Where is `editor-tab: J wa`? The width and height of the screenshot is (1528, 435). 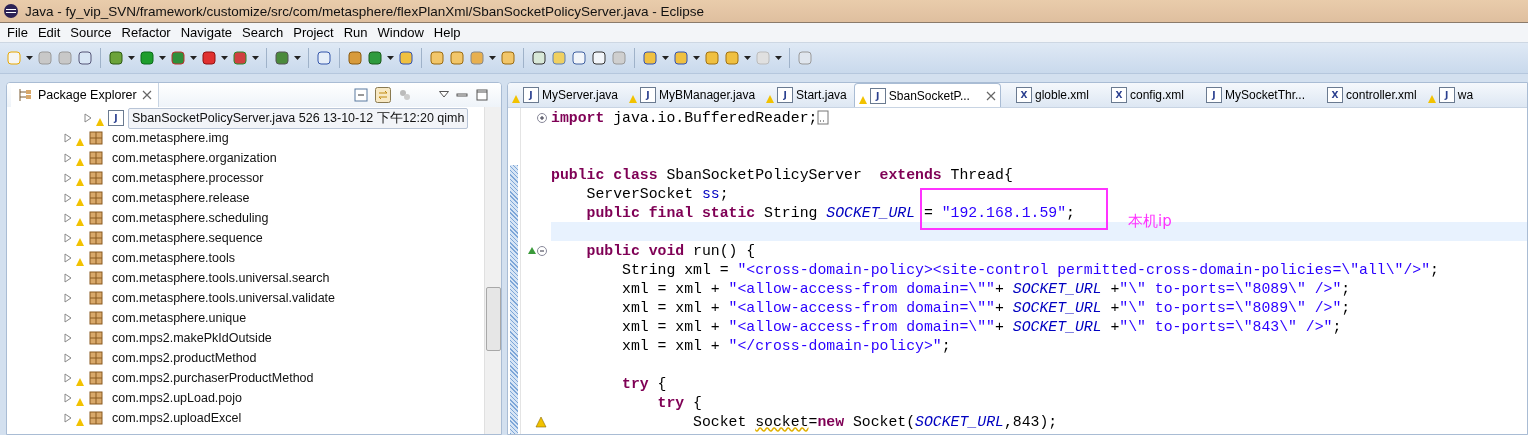 editor-tab: J wa is located at coordinates (1450, 95).